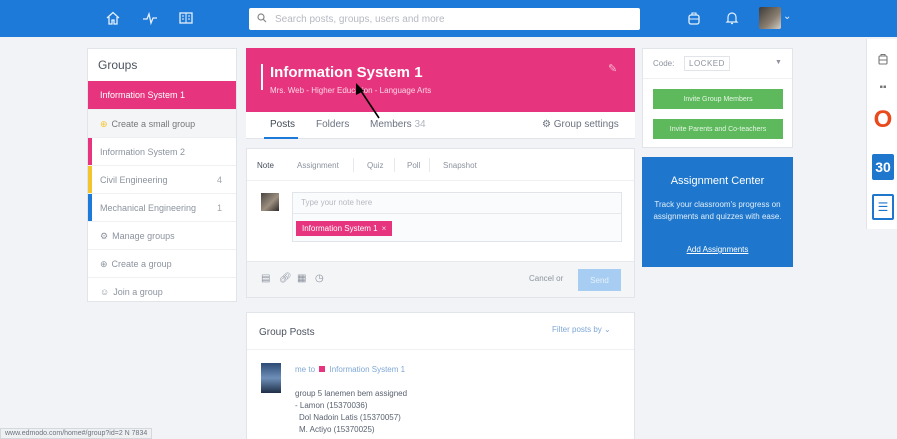  I want to click on join-group-link: ☺ Join a group, so click(162, 291).